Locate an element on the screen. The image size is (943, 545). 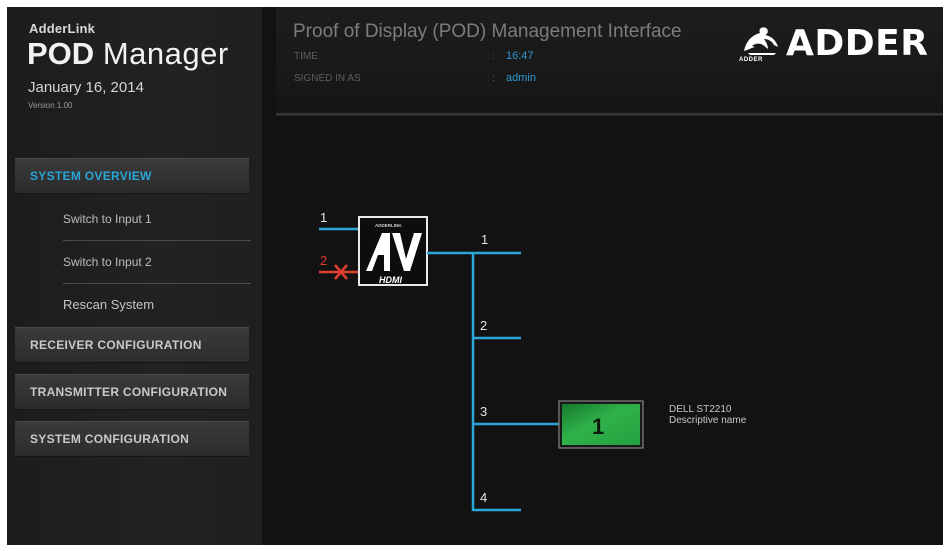
output-3-label: 3 is located at coordinates (483, 411).